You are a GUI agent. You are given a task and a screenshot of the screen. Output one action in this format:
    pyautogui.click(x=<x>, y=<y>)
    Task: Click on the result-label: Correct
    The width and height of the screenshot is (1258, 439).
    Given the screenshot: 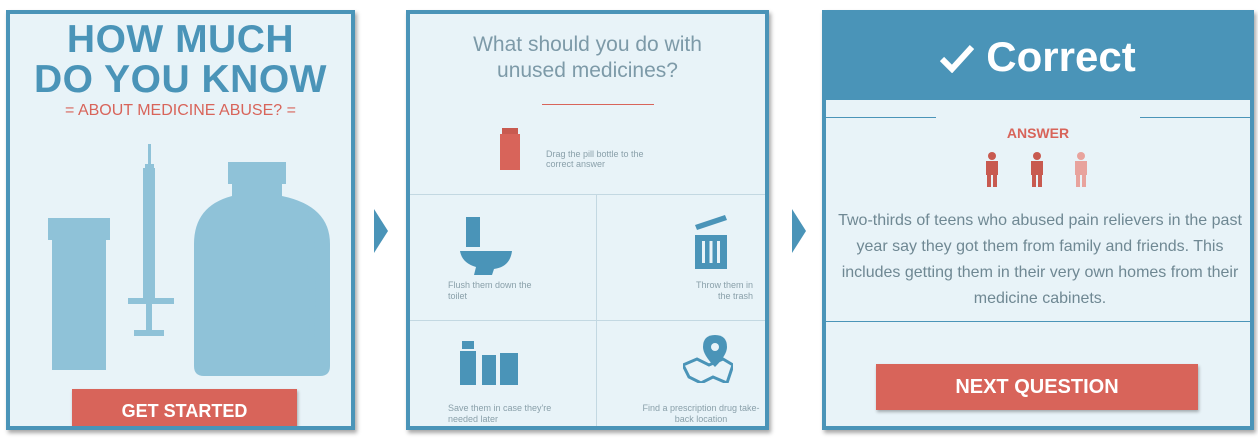 What is the action you would take?
    pyautogui.click(x=1061, y=56)
    